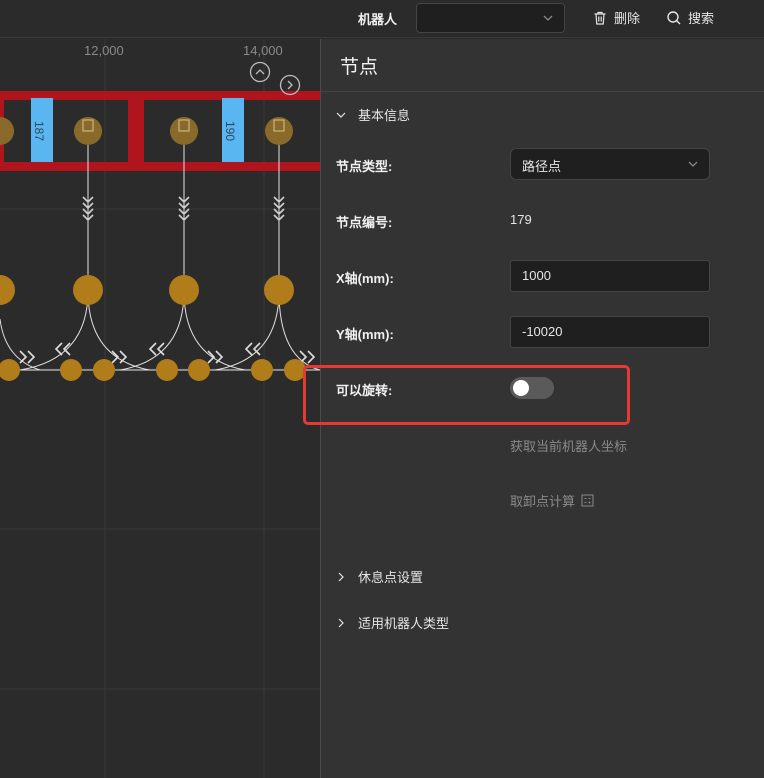 Image resolution: width=764 pixels, height=778 pixels. What do you see at coordinates (532, 388) in the screenshot?
I see `rotatable-toggle` at bounding box center [532, 388].